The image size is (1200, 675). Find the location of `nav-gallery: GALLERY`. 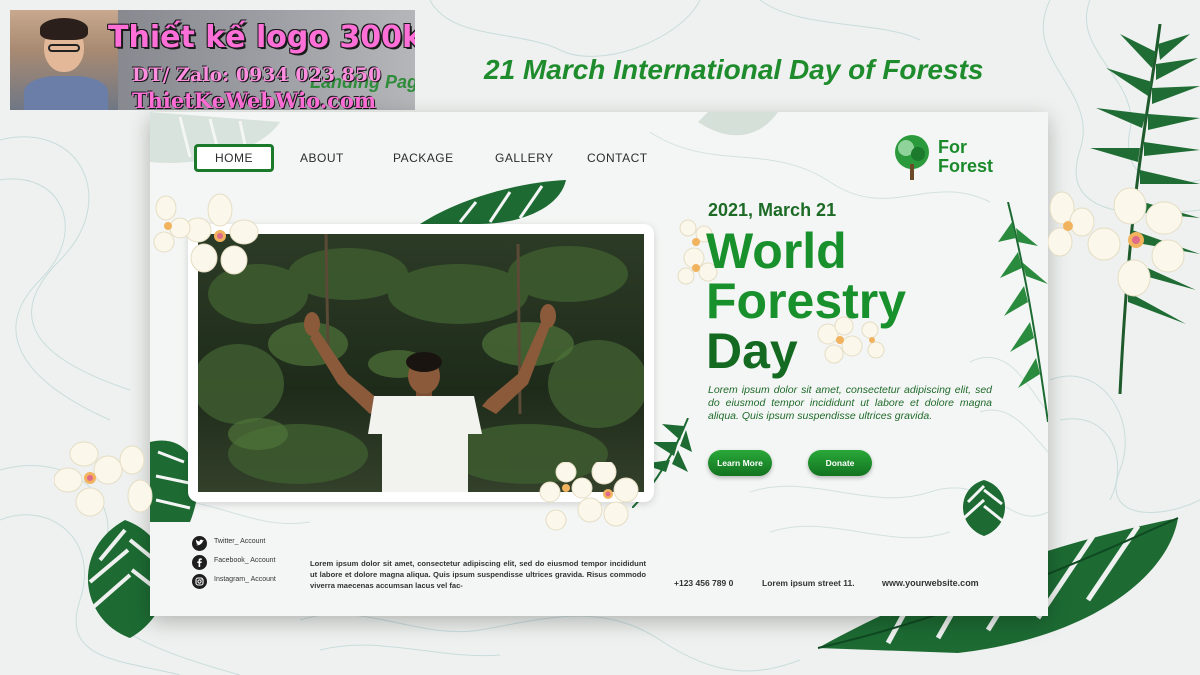

nav-gallery: GALLERY is located at coordinates (524, 158).